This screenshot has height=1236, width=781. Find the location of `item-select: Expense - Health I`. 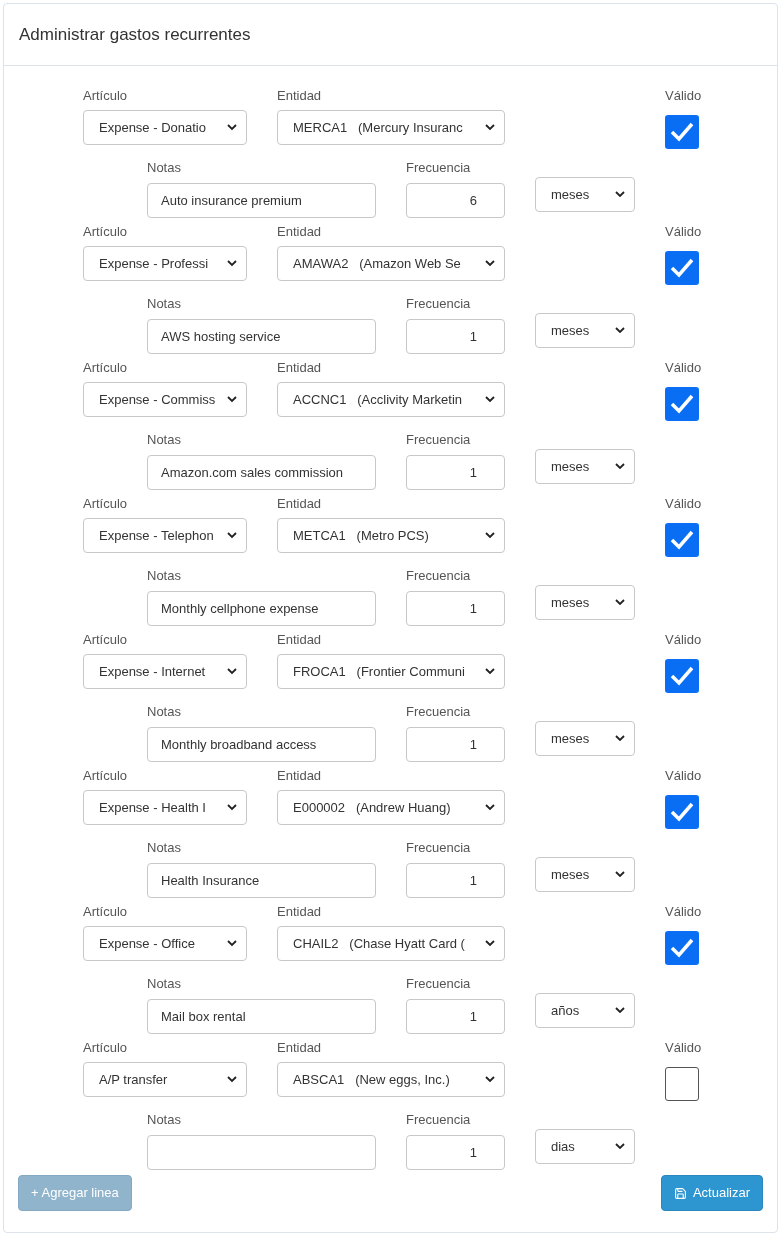

item-select: Expense - Health I is located at coordinates (165, 807).